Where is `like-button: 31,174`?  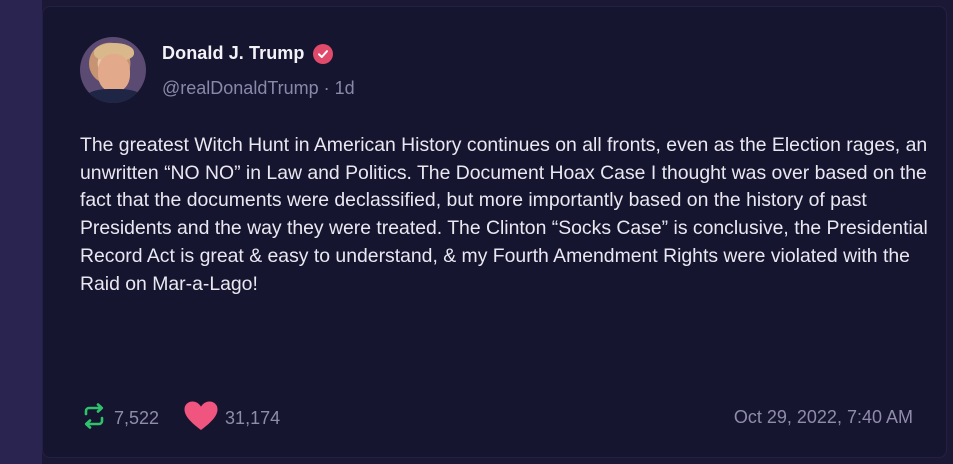 like-button: 31,174 is located at coordinates (231, 418).